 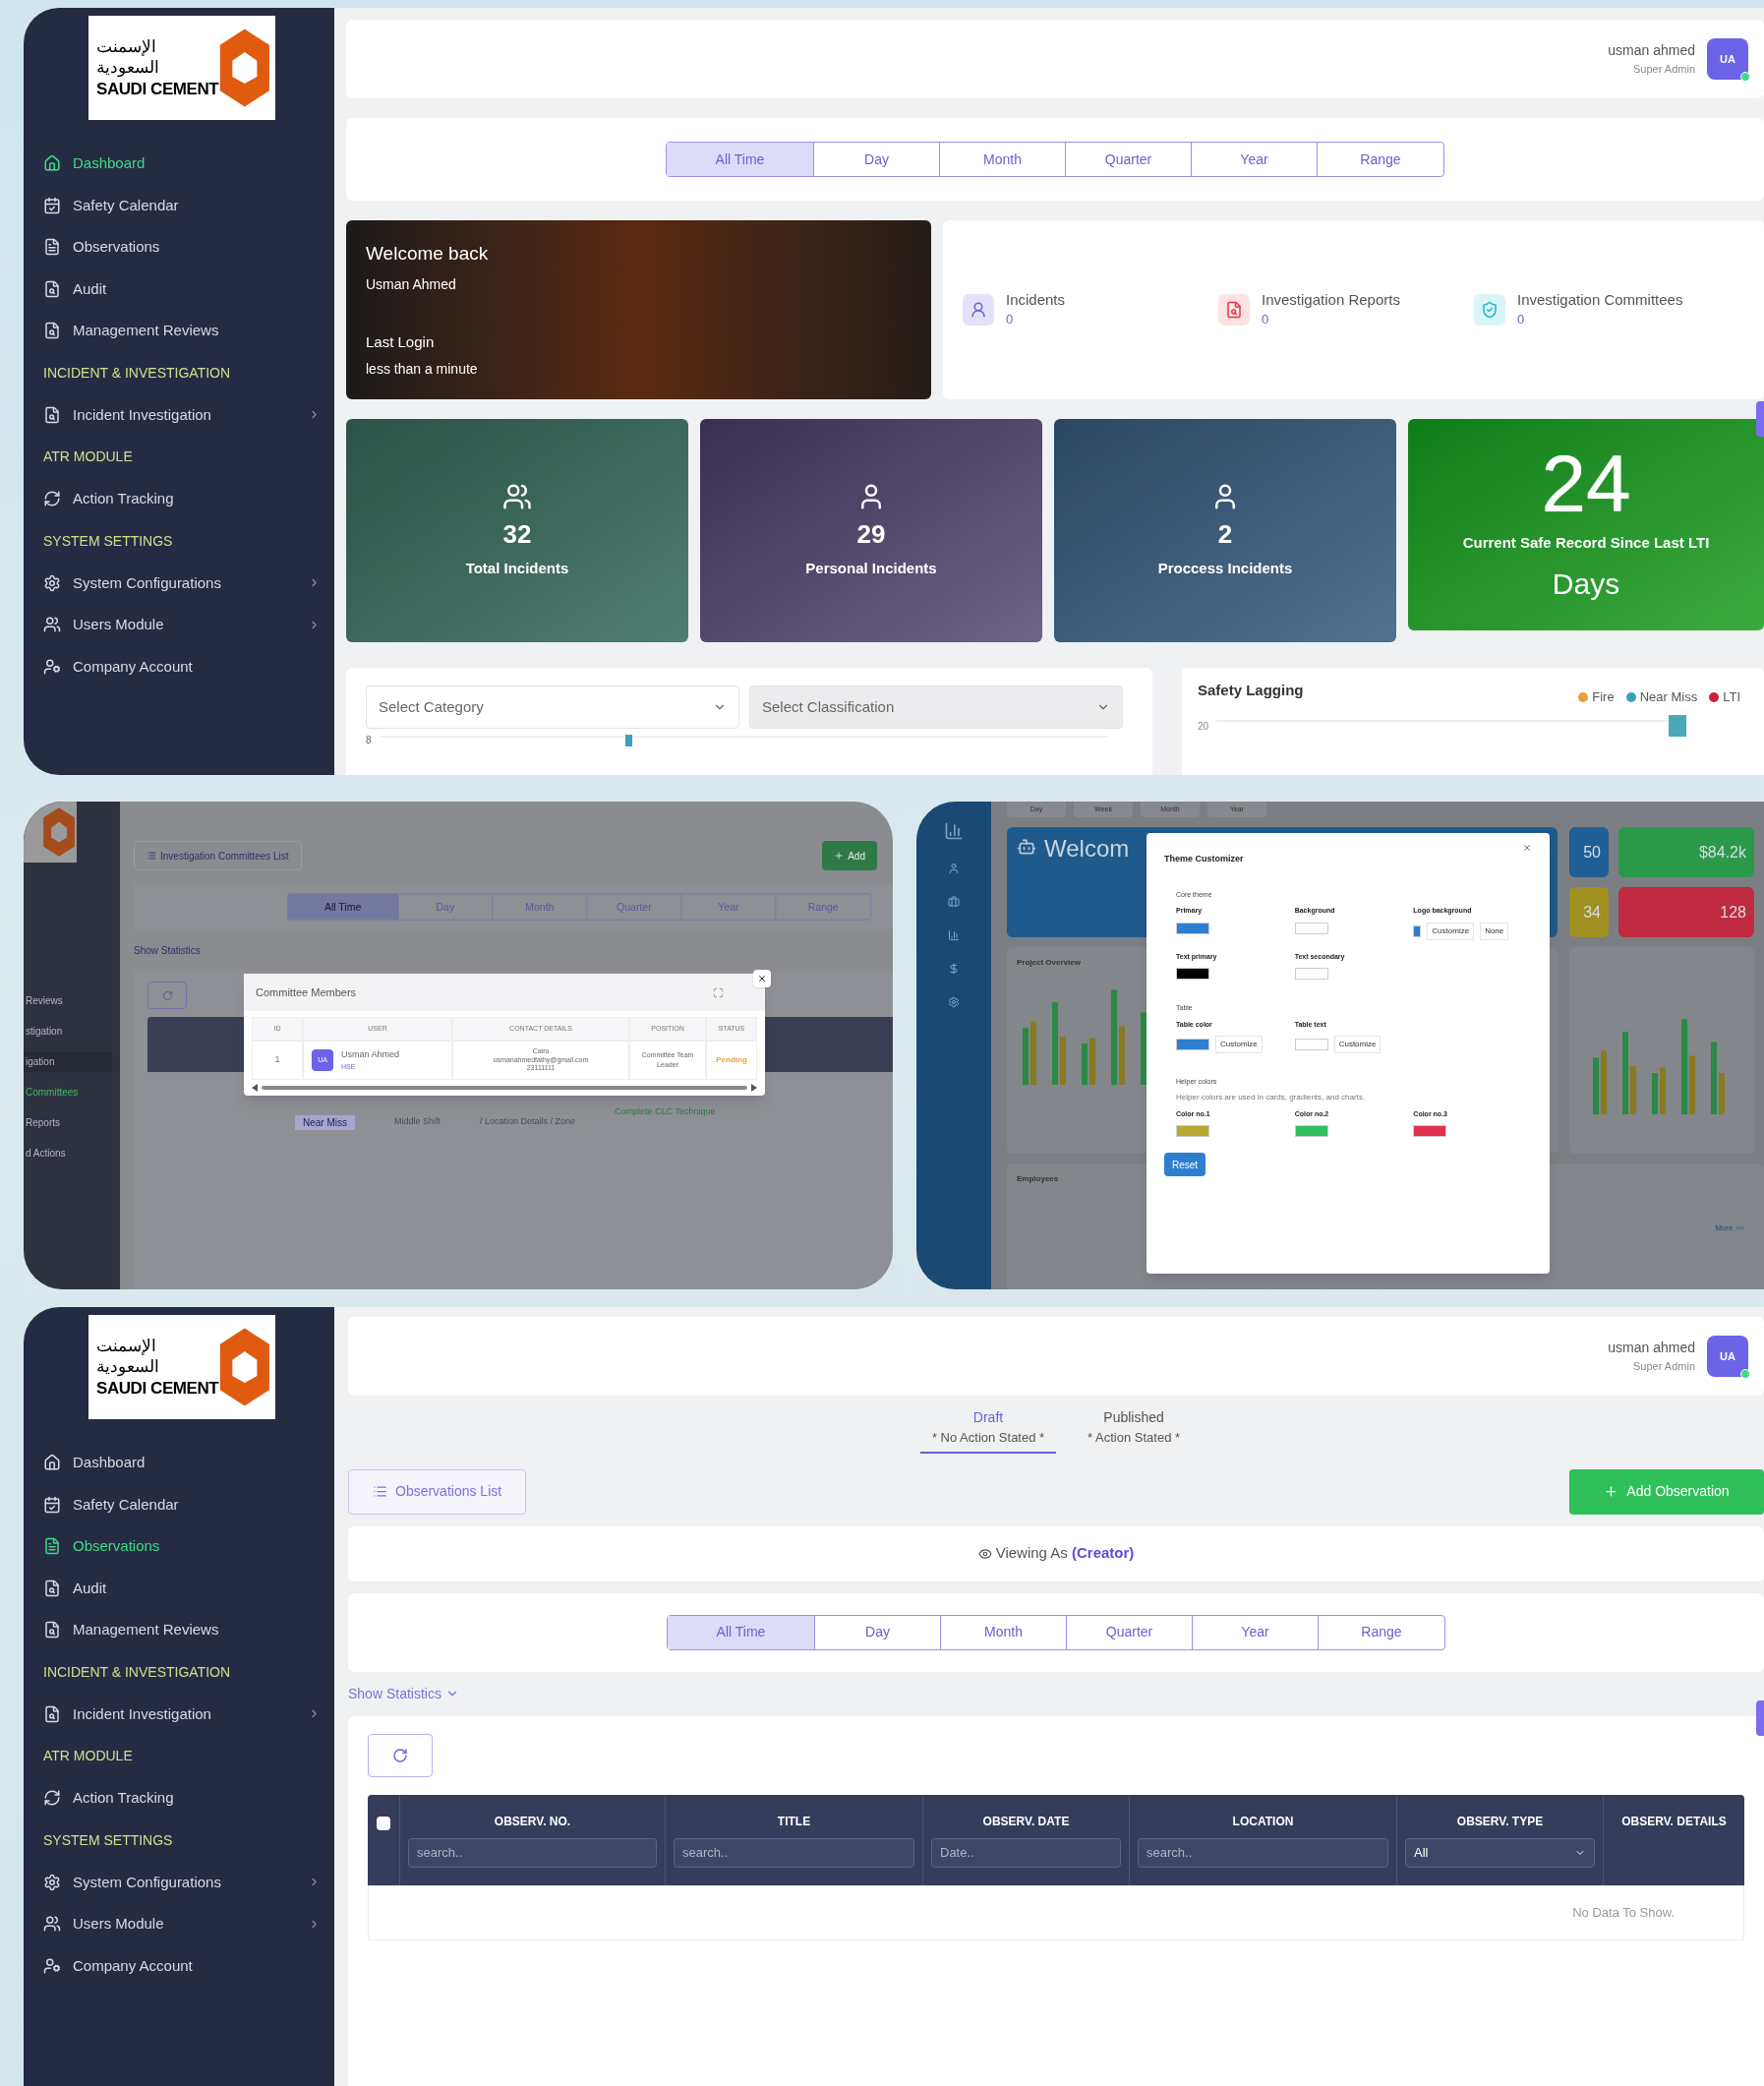 I want to click on list-button: Investigation Committees List, so click(x=218, y=855).